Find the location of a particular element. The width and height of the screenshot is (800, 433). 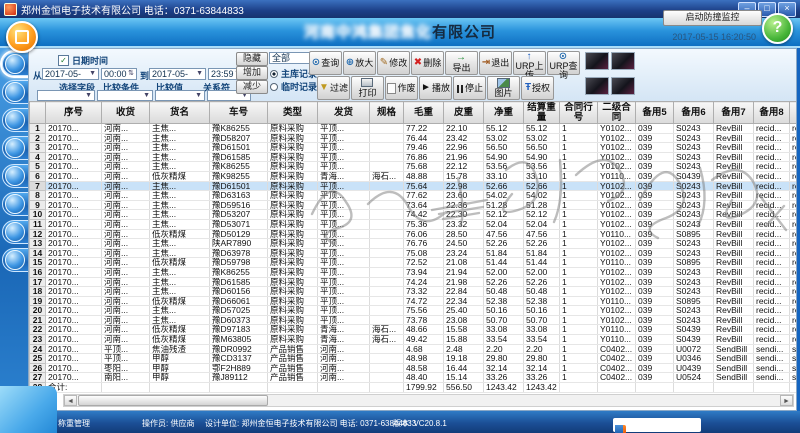

column-header: 备用9 is located at coordinates (792, 112).